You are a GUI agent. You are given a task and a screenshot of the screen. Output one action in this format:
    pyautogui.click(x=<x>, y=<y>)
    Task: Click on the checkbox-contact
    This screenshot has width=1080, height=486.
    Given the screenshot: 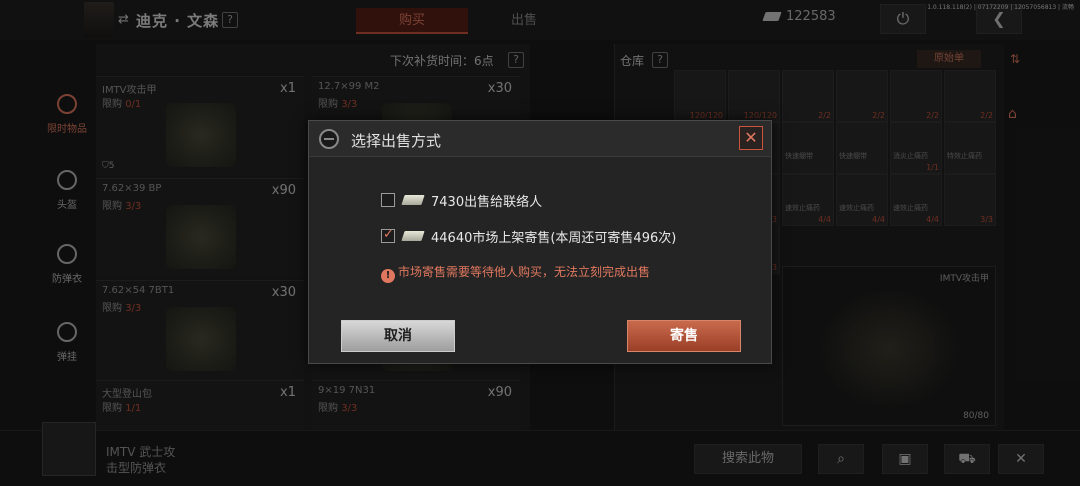 What is the action you would take?
    pyautogui.click(x=388, y=200)
    